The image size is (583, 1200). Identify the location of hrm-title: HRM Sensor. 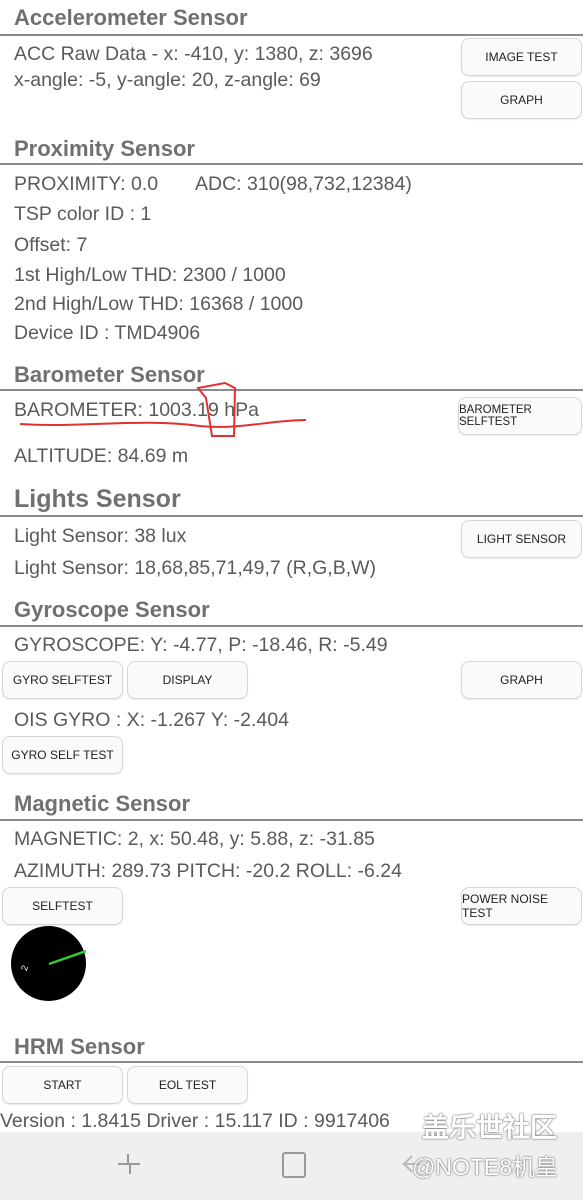
(79, 1046).